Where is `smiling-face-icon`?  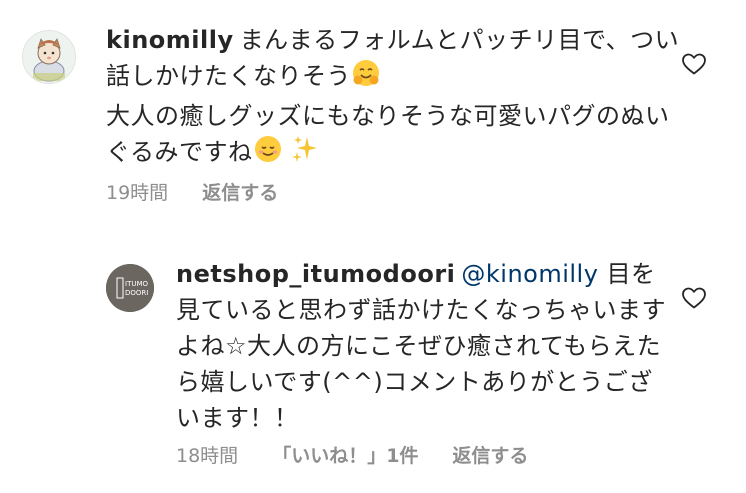 smiling-face-icon is located at coordinates (268, 154).